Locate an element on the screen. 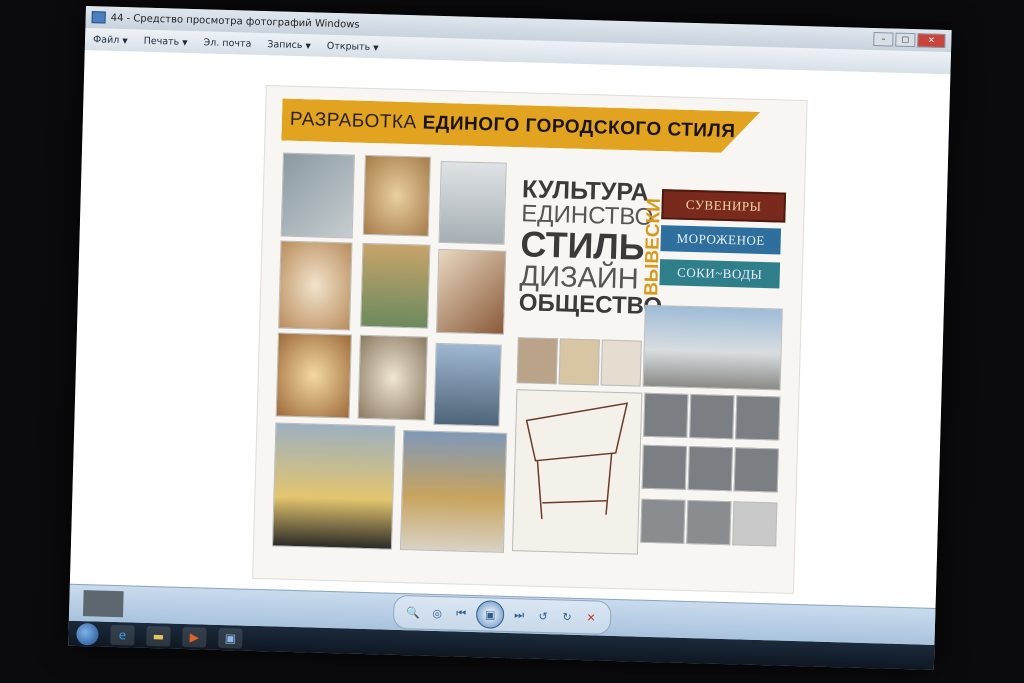 The image size is (1024, 683). poster-words: КУЛЬТУРА ЕДИНСТВО СТИЛЬ ДИЗАЙН ОБЩЕСТВО is located at coordinates (590, 248).